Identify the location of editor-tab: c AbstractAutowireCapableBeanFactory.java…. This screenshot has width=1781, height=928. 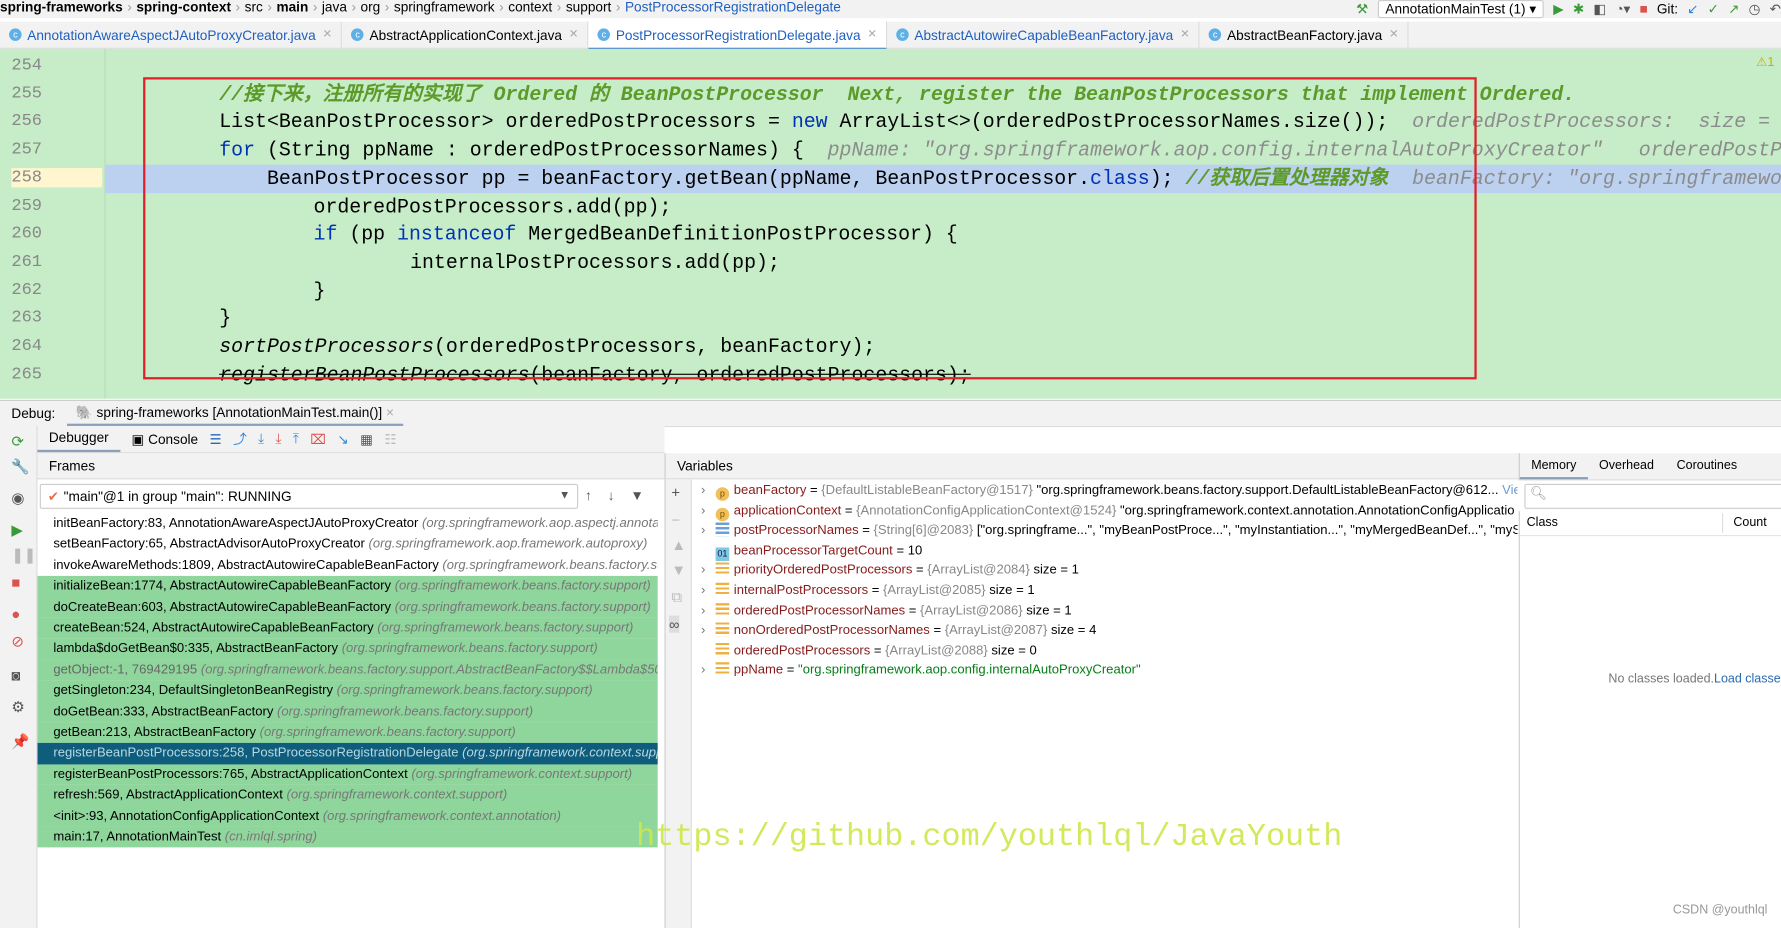
(1043, 34).